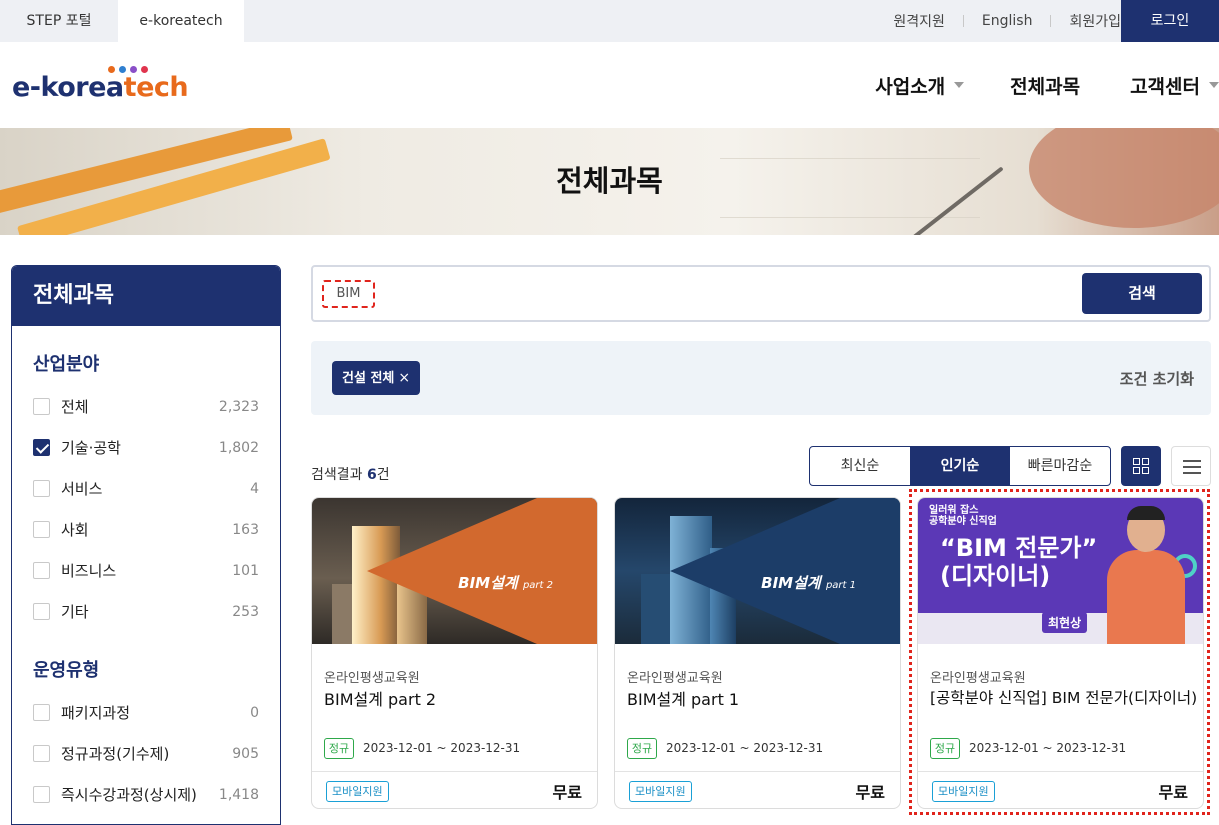  Describe the element at coordinates (505, 583) in the screenshot. I see `thumbnail-label: BIM설계 part 2` at that location.